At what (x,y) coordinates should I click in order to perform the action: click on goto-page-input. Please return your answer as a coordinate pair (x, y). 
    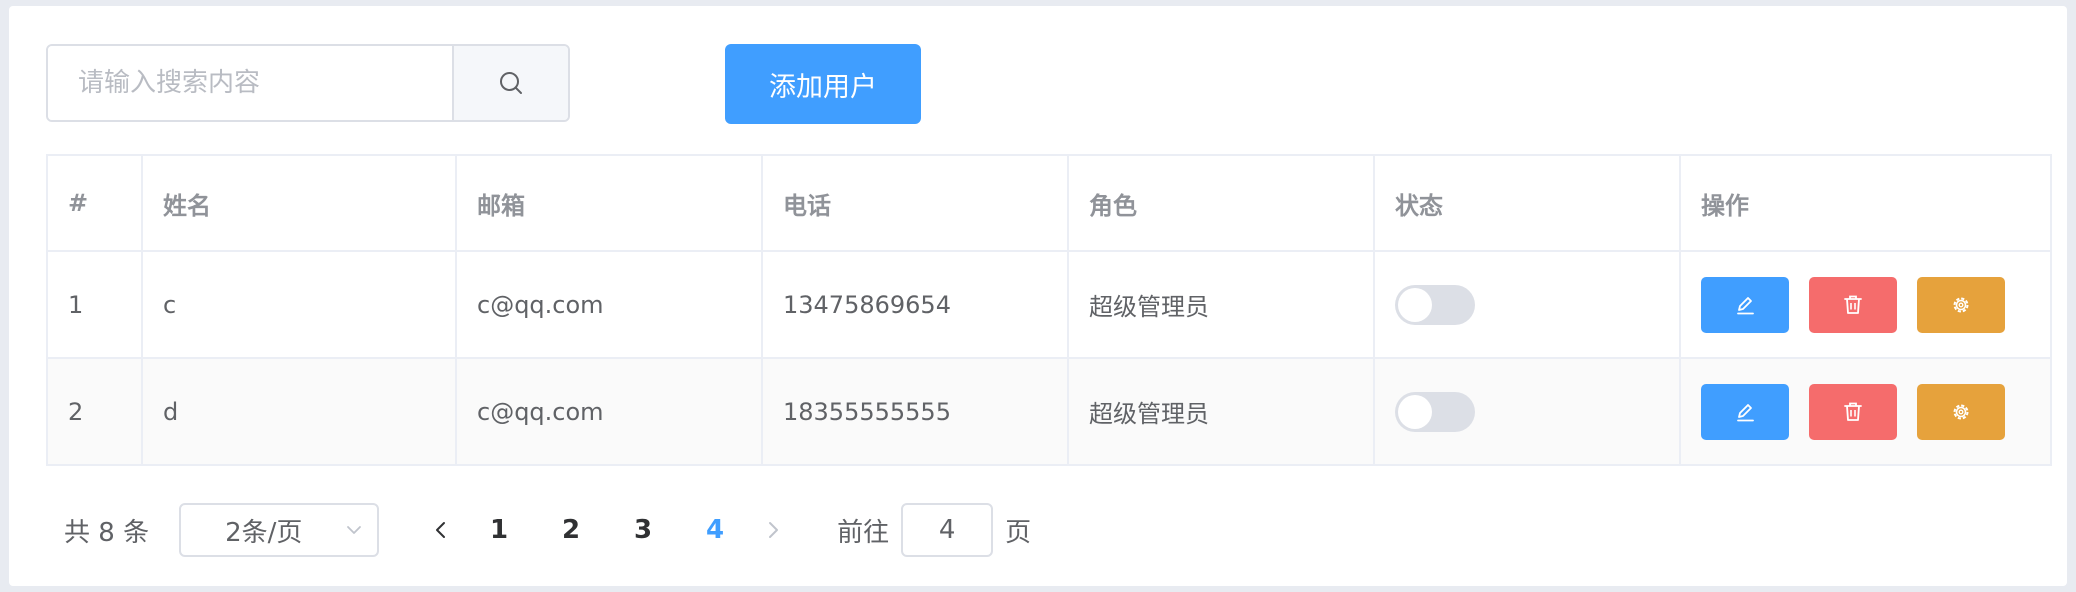
    Looking at the image, I should click on (947, 530).